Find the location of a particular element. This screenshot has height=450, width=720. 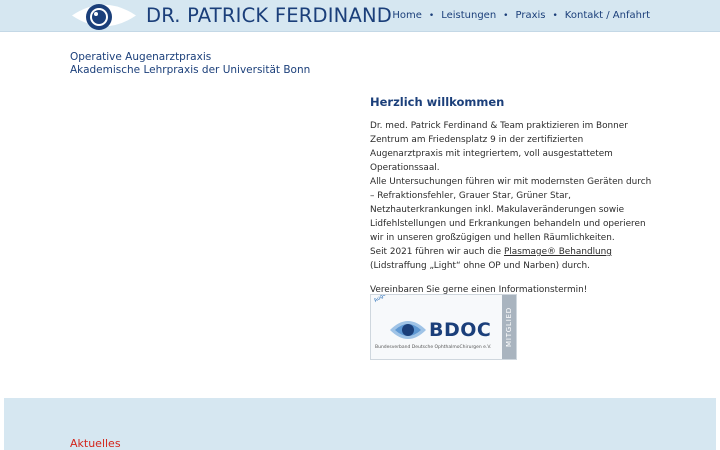

plasmage-text-before: Seit 2021 führen wir auch die is located at coordinates (437, 252).